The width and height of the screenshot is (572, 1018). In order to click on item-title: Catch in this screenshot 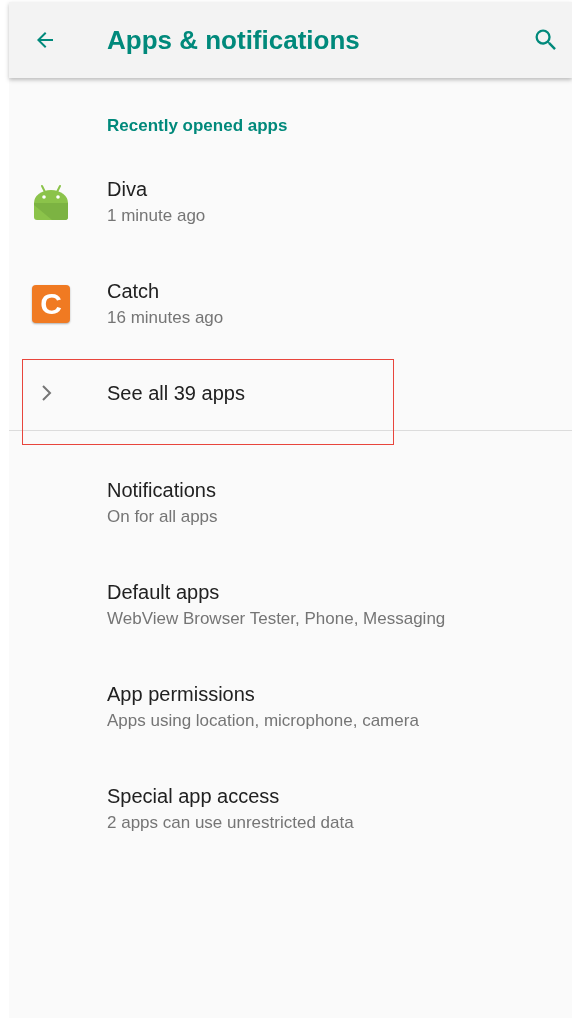, I will do `click(134, 291)`.